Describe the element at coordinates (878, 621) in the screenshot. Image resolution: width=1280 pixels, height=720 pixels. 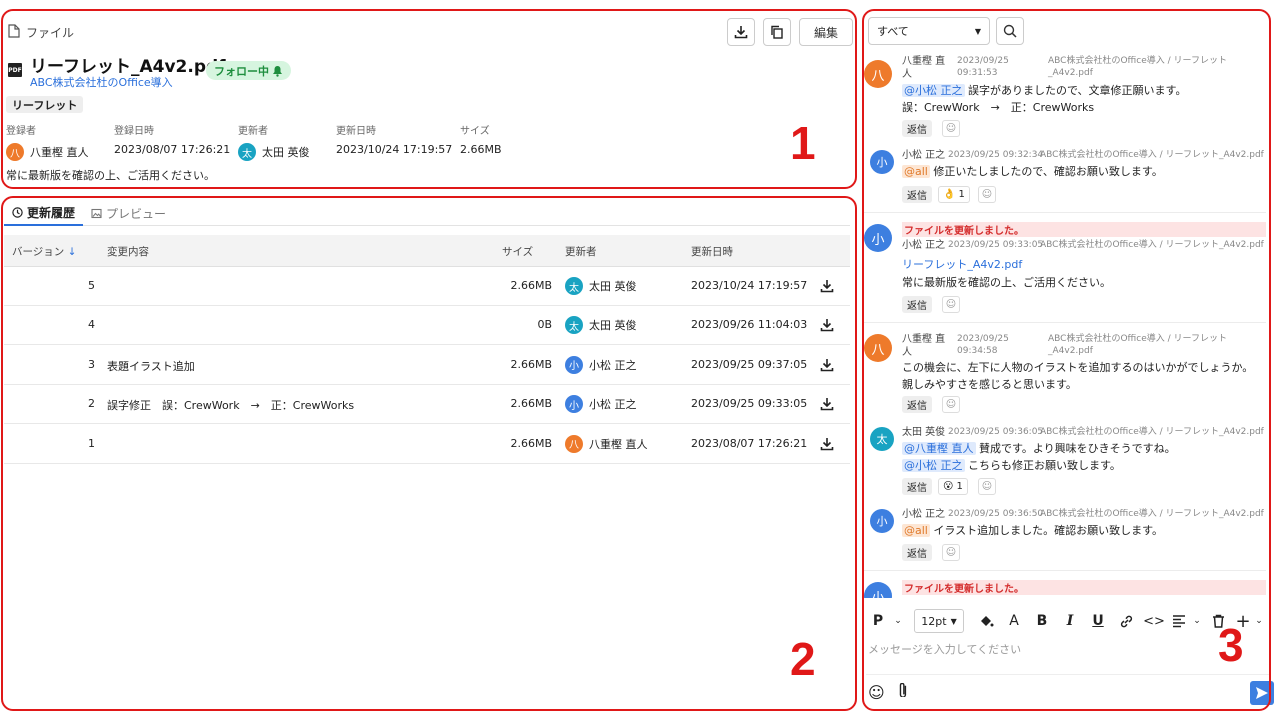
I see `paragraph-style-button: P` at that location.